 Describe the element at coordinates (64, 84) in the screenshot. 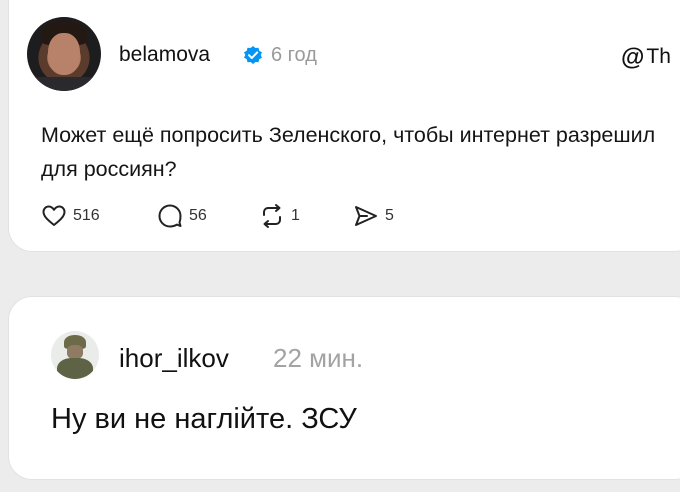

I see `avatar-shirt` at that location.